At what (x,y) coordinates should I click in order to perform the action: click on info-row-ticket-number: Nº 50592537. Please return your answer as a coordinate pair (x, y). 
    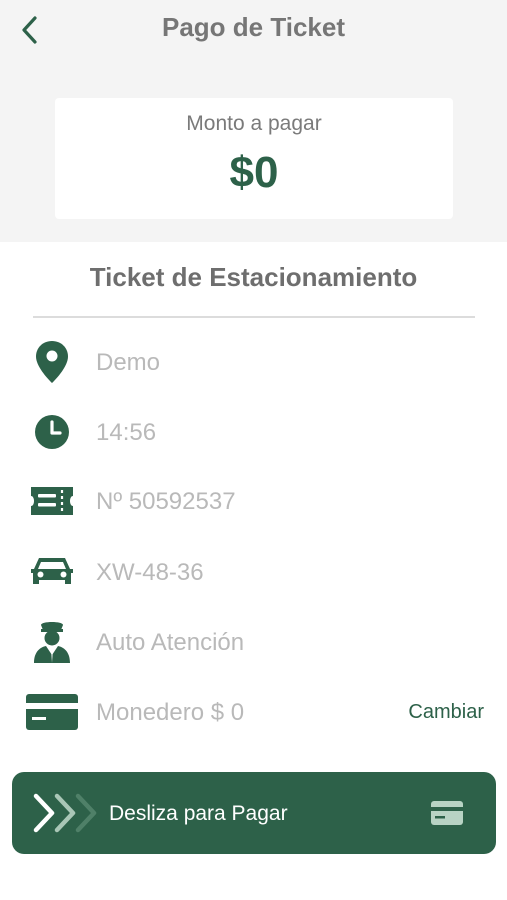
    Looking at the image, I should click on (253, 501).